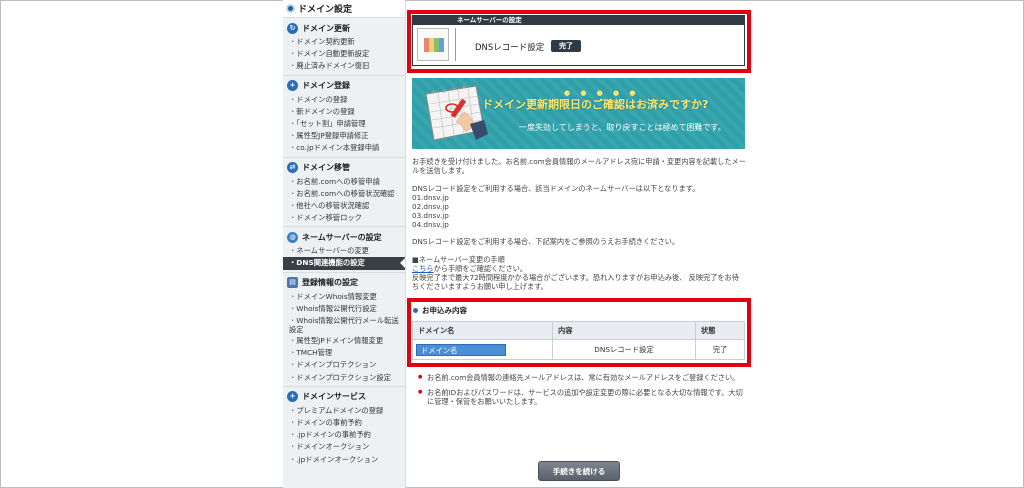 This screenshot has width=1024, height=488. I want to click on sidebar-item: ドメインの事前予約, so click(344, 423).